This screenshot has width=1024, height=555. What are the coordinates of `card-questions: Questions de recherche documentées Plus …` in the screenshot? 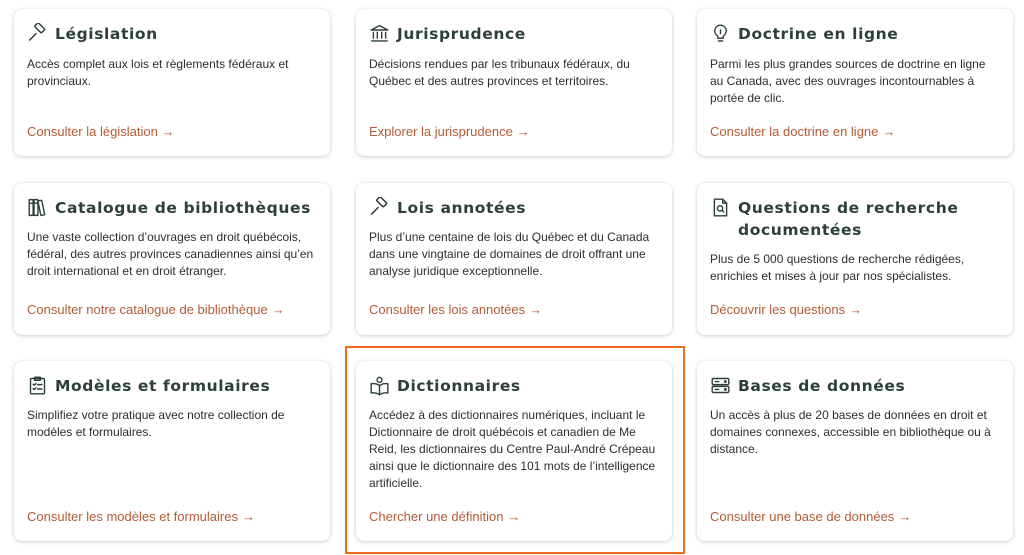 It's located at (855, 259).